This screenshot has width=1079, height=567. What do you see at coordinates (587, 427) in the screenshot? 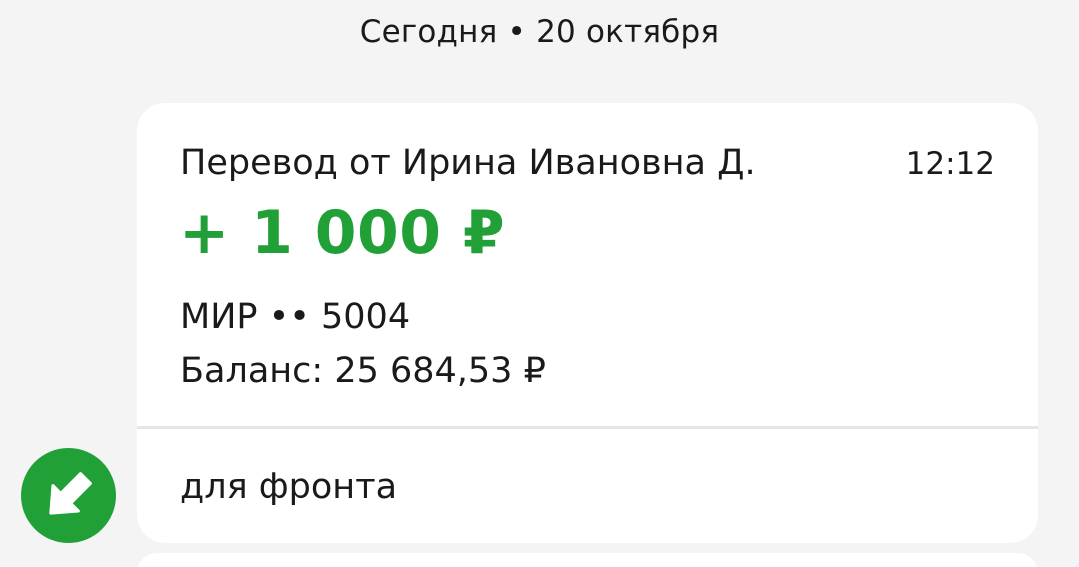
I see `divider` at bounding box center [587, 427].